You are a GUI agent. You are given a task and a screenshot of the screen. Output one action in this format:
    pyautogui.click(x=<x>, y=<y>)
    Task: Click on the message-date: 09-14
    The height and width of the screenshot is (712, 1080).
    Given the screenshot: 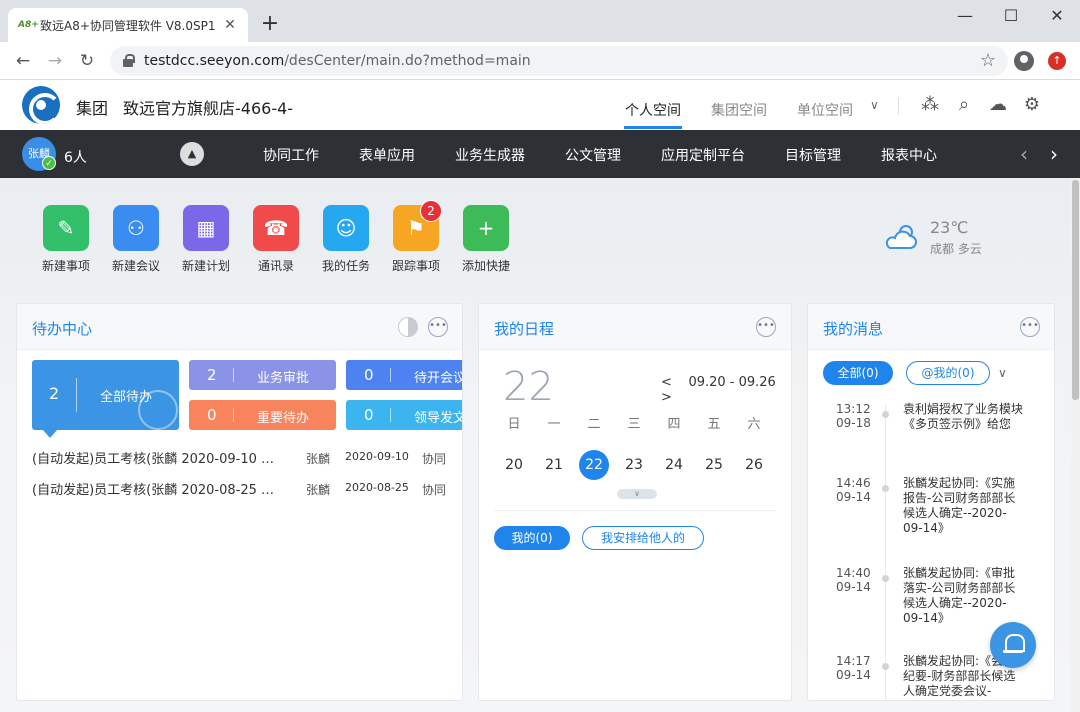 What is the action you would take?
    pyautogui.click(x=853, y=587)
    